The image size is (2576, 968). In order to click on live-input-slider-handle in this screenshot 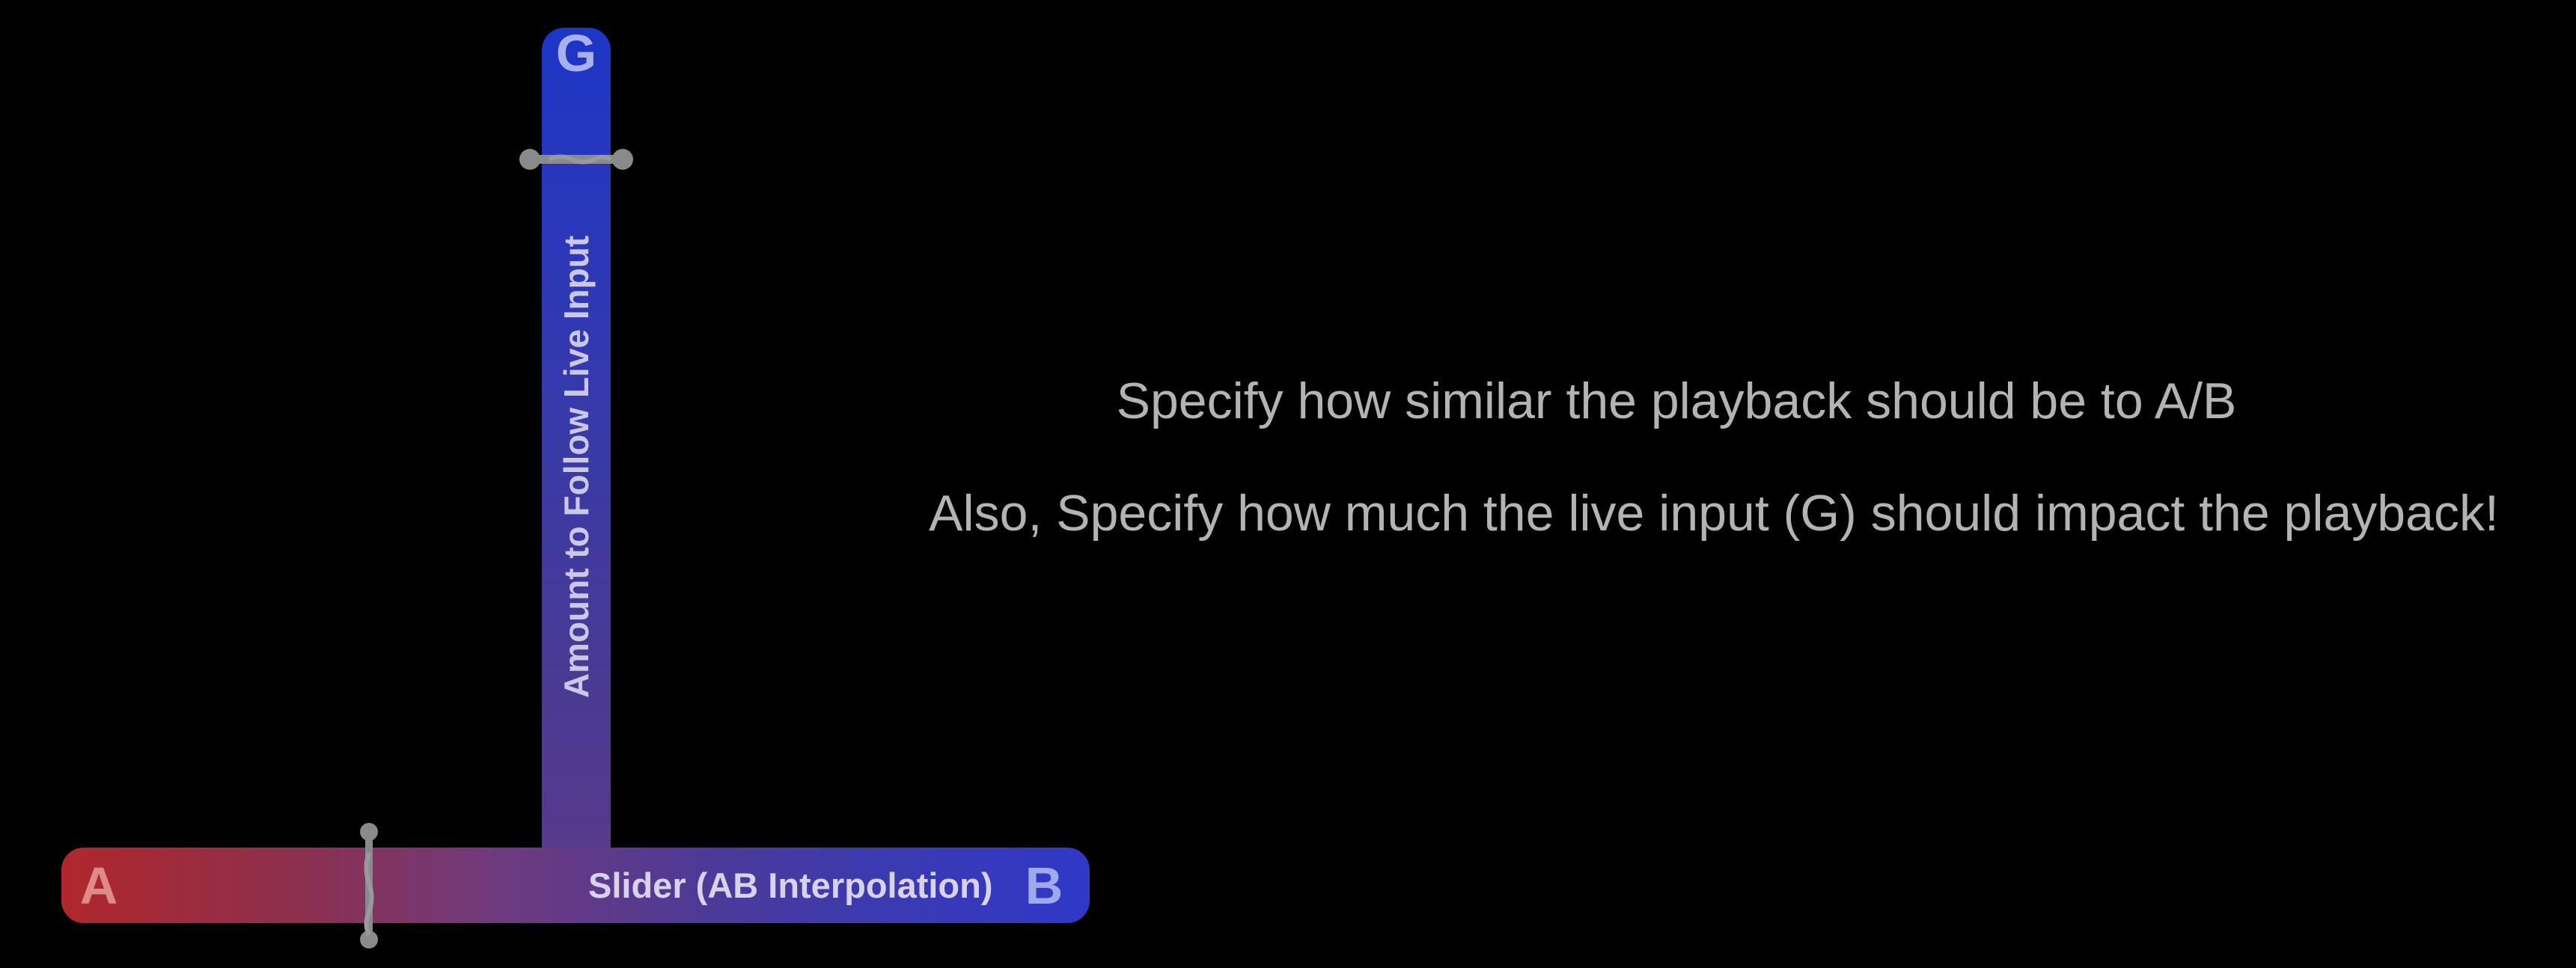, I will do `click(576, 159)`.